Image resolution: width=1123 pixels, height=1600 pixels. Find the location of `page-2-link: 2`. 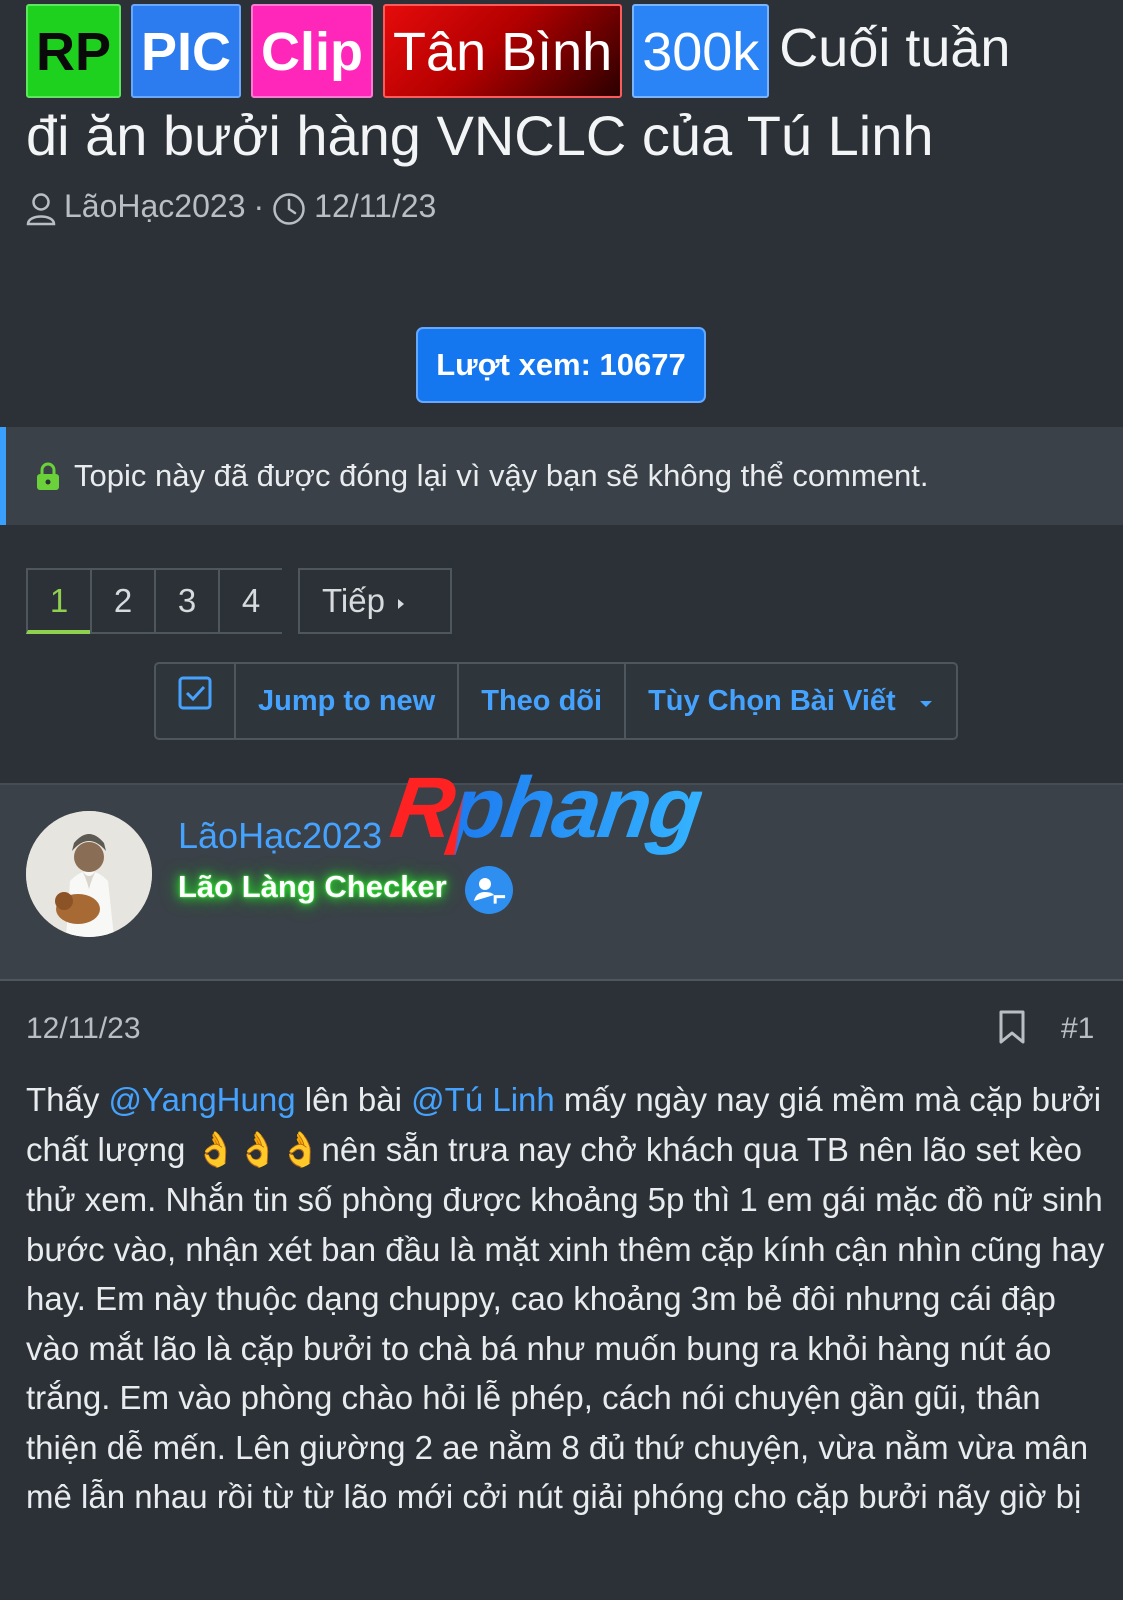

page-2-link: 2 is located at coordinates (122, 601).